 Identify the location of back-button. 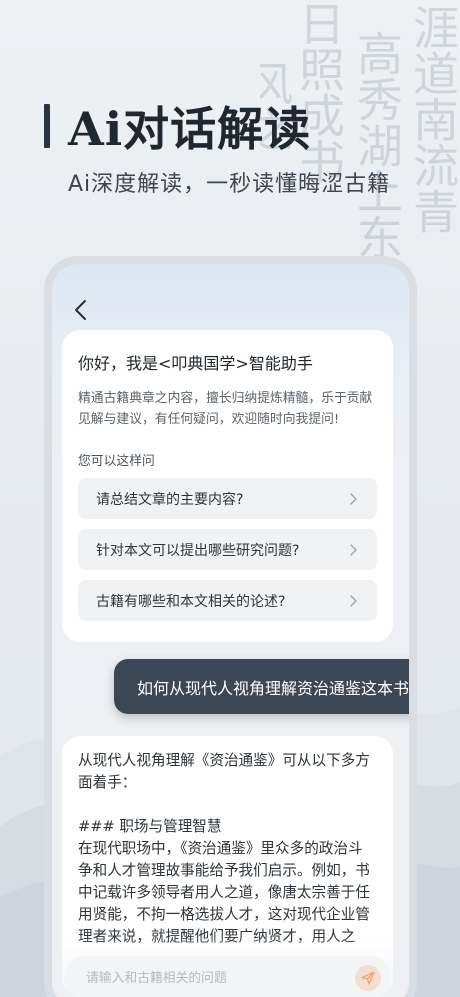
(80, 310).